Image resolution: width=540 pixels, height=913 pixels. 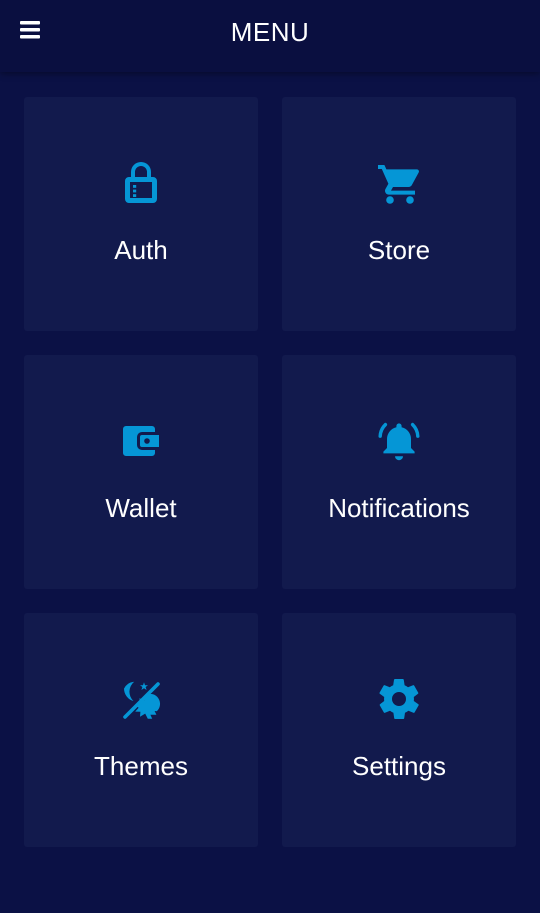 What do you see at coordinates (399, 441) in the screenshot?
I see `bell-ringing-icon` at bounding box center [399, 441].